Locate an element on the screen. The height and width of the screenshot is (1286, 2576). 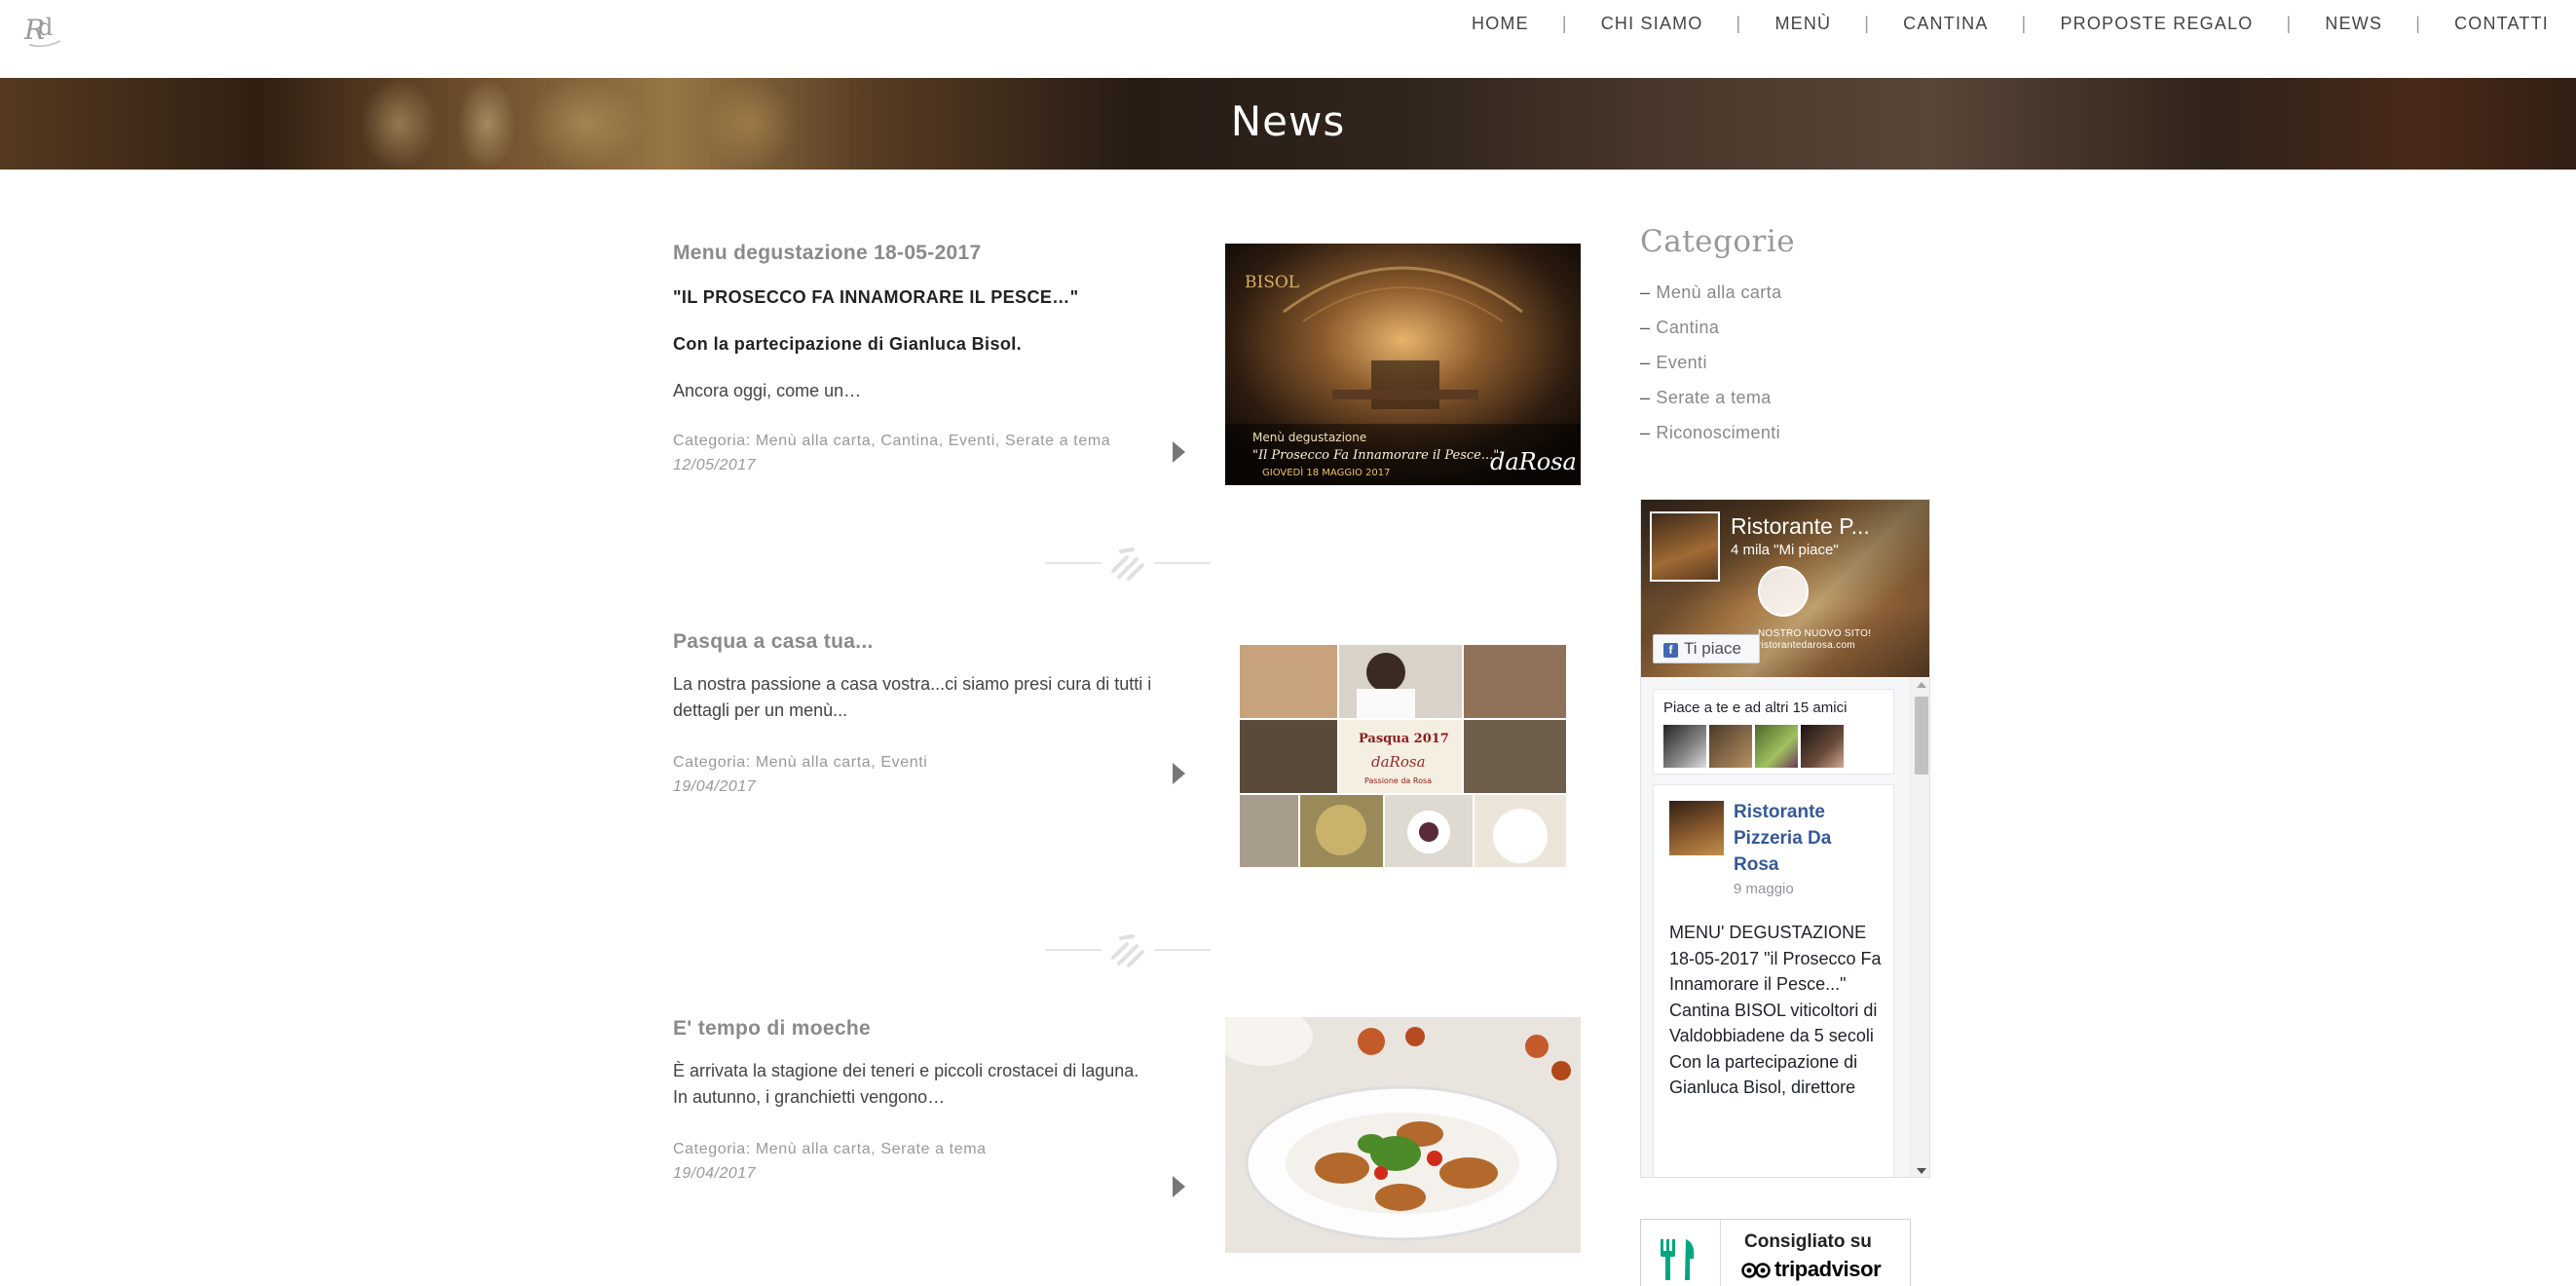
image-label: Passione da Rosa is located at coordinates (1398, 780).